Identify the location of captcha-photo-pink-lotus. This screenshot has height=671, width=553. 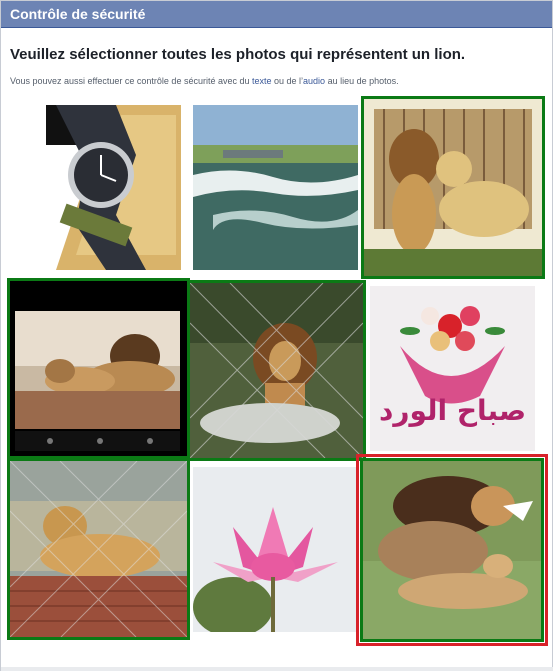
(275, 549).